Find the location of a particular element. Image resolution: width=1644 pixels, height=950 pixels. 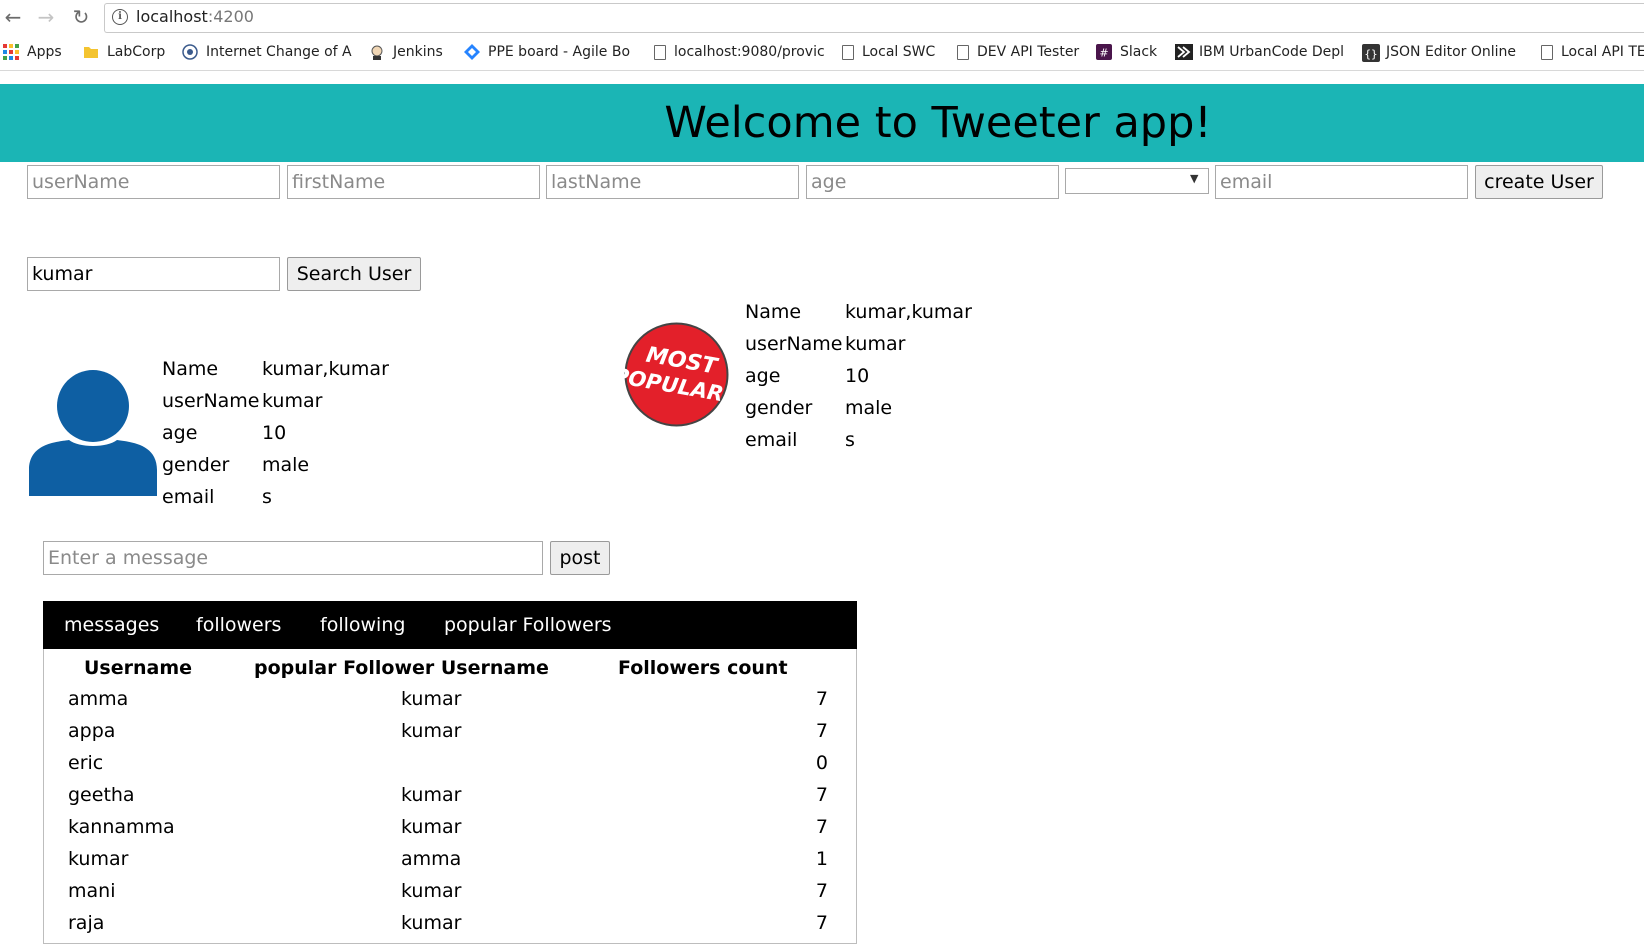

bookmark-label: IBM UrbanCode Depl is located at coordinates (1272, 52).